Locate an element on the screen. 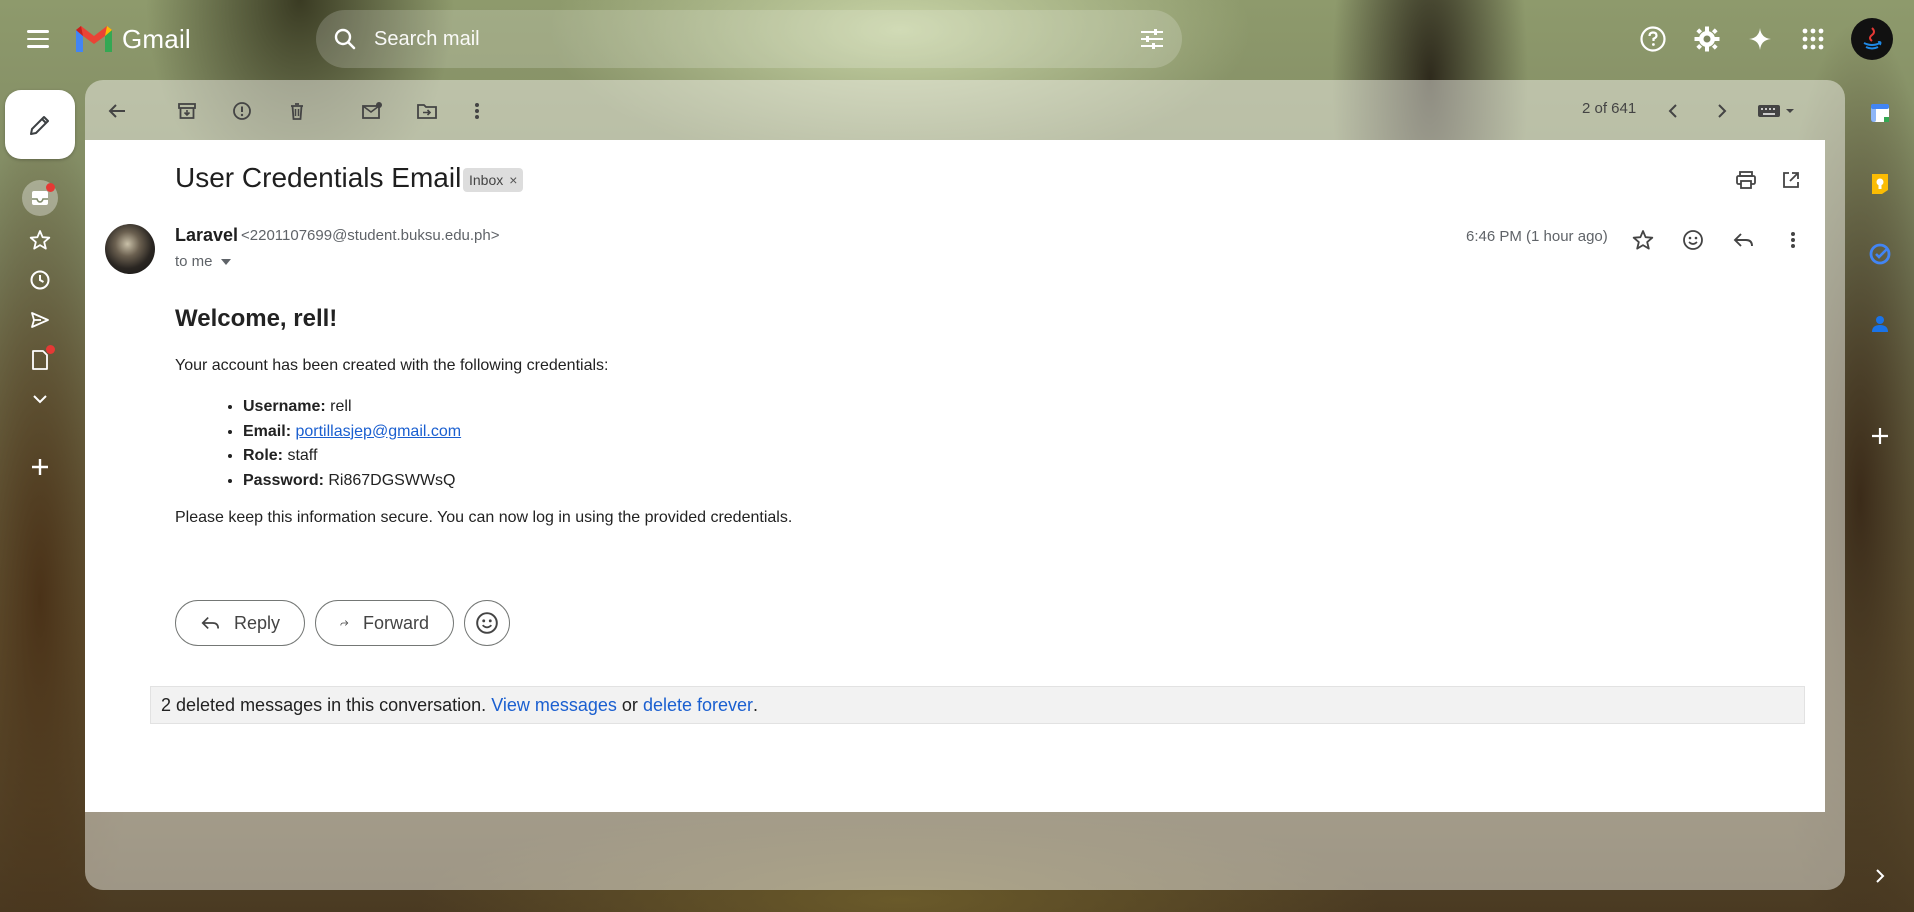  recipient-label: to me is located at coordinates (194, 261).